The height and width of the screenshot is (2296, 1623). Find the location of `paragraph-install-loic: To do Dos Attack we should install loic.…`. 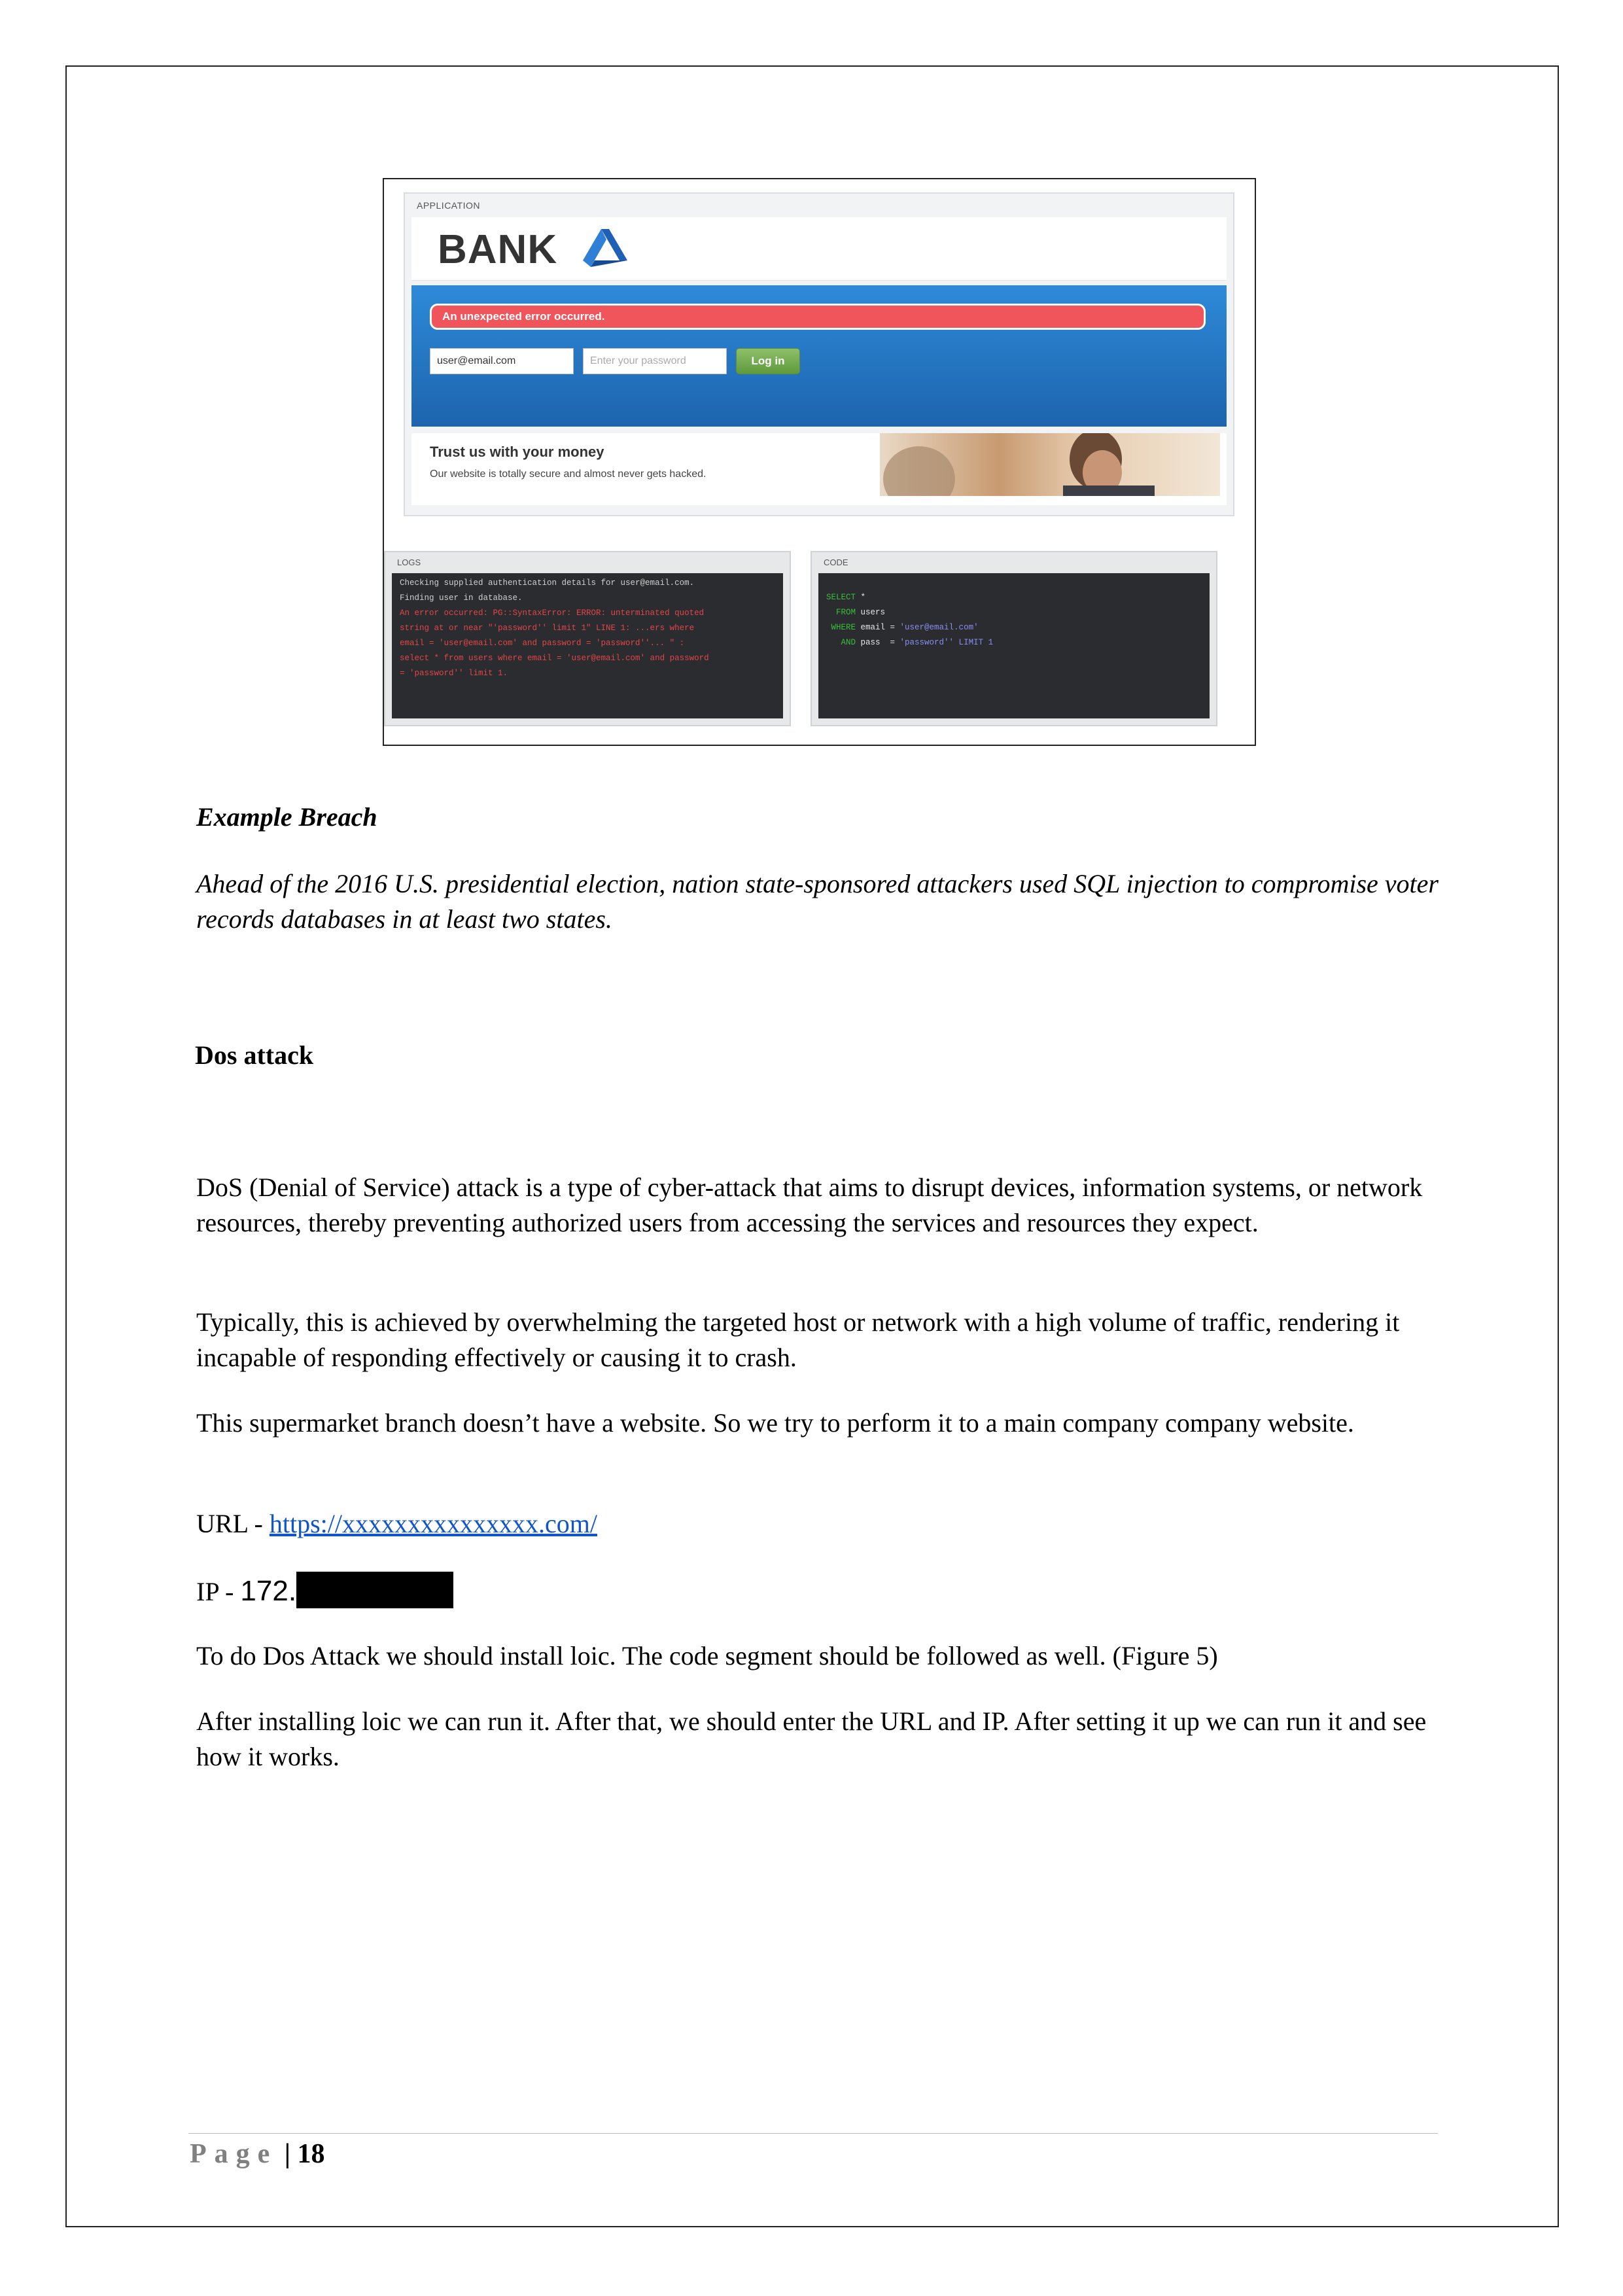

paragraph-install-loic: To do Dos Attack we should install loic.… is located at coordinates (707, 1656).